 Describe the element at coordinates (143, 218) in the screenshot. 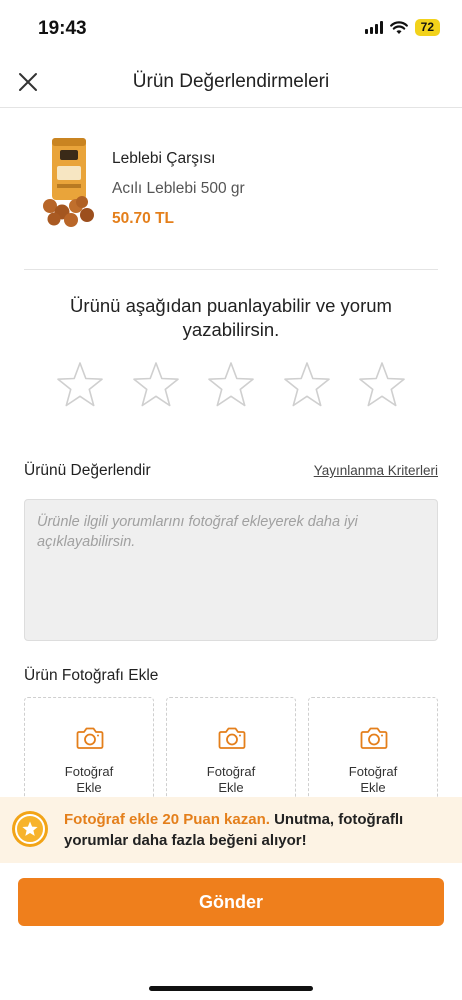

I see `product-price: 50.70 TL` at that location.